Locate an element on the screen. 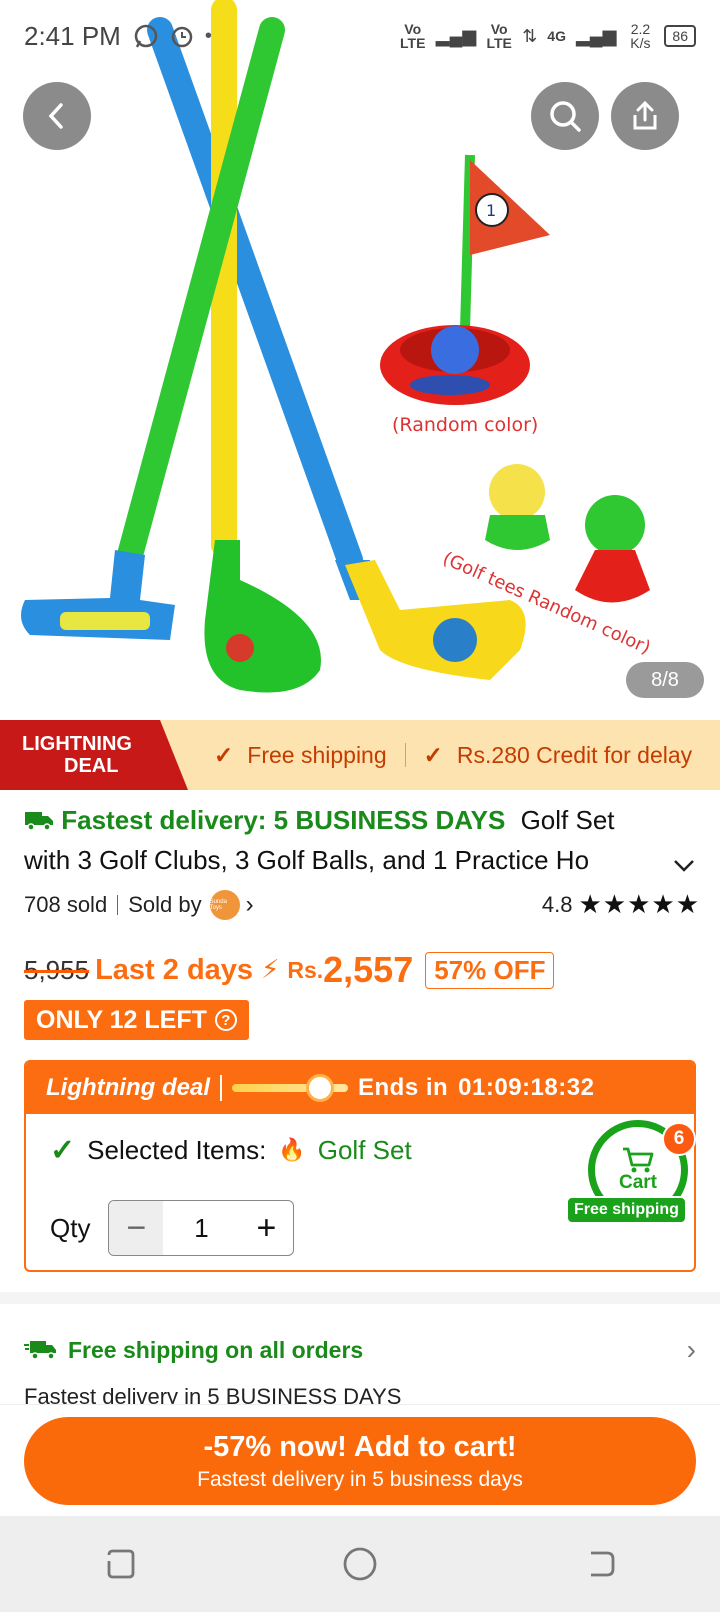 The image size is (720, 1612). stock-badge: ONLY 12 LEFT ? is located at coordinates (136, 1020).